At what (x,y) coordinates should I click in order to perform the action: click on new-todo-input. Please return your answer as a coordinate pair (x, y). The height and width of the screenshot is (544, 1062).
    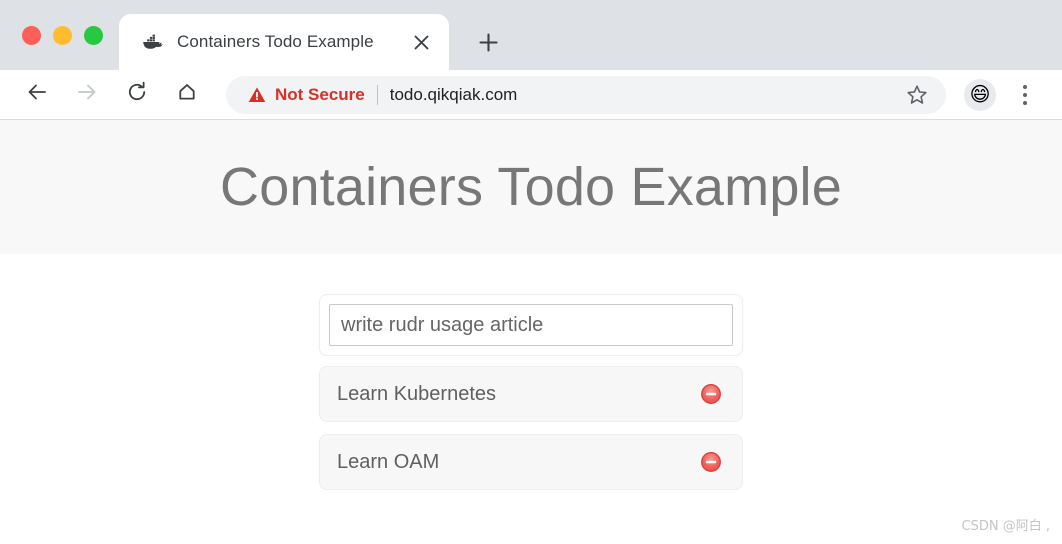
    Looking at the image, I should click on (531, 325).